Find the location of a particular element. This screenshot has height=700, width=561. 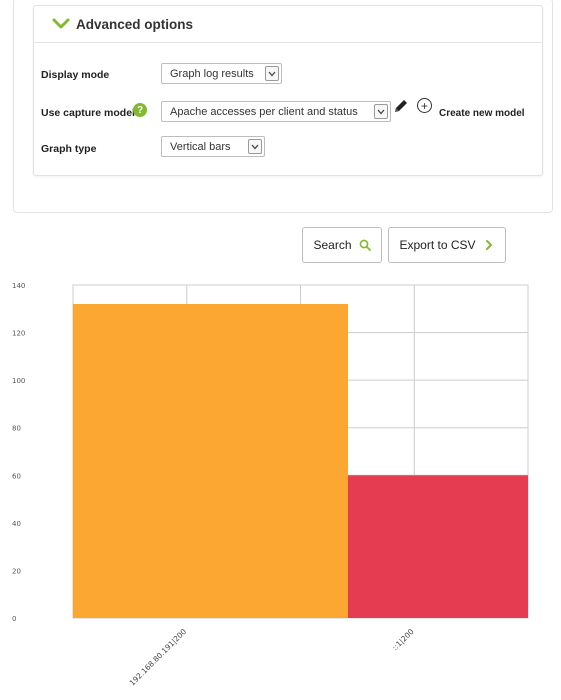

pencil-icon is located at coordinates (401, 106).